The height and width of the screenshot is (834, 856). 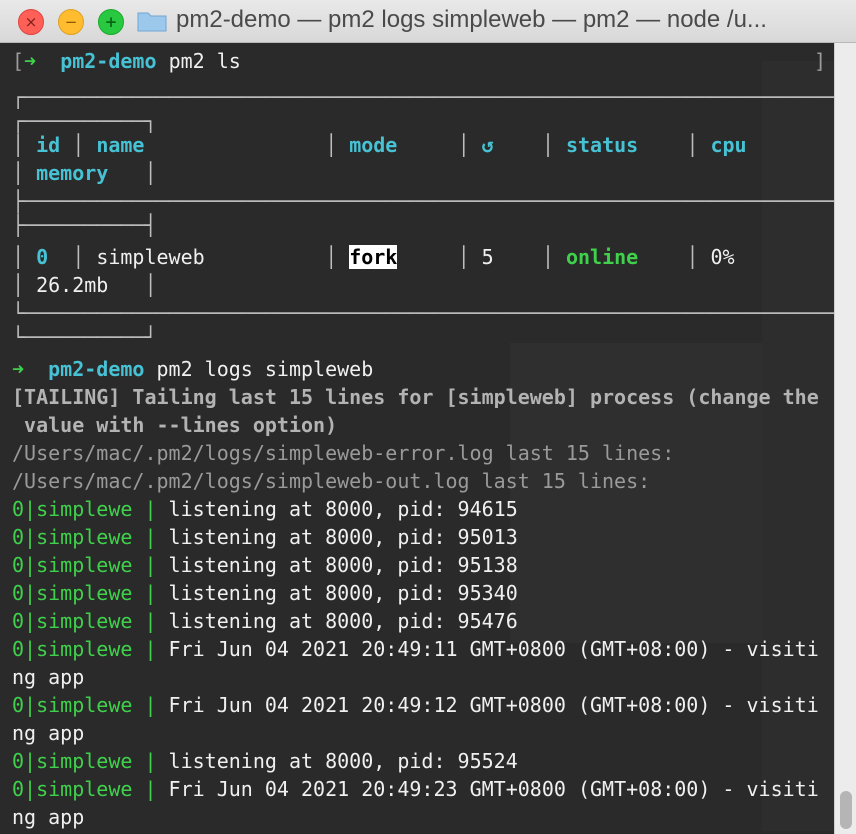 What do you see at coordinates (820, 61) in the screenshot?
I see `line-wrap-mark: ]` at bounding box center [820, 61].